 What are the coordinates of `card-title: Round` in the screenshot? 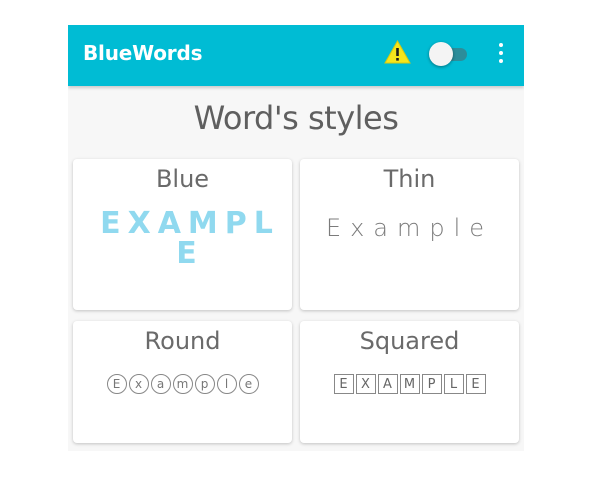 It's located at (182, 341).